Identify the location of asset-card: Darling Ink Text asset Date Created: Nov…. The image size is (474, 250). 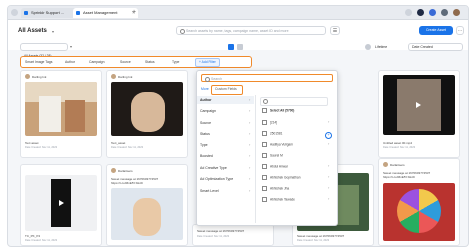
(61, 114).